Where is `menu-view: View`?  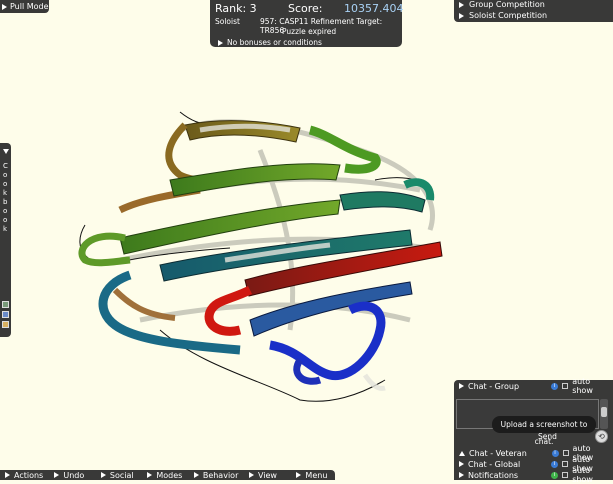
menu-view: View is located at coordinates (267, 475).